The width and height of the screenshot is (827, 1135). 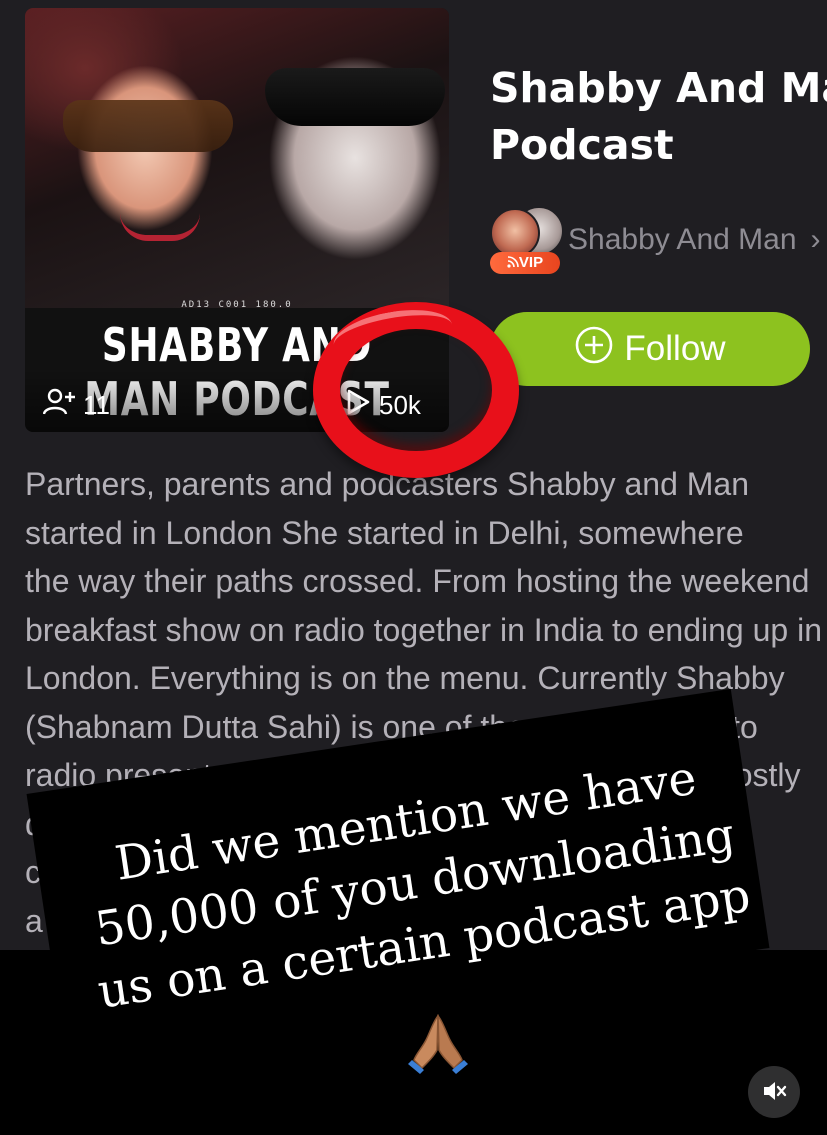 I want to click on speaker-muted-icon, so click(x=774, y=1092).